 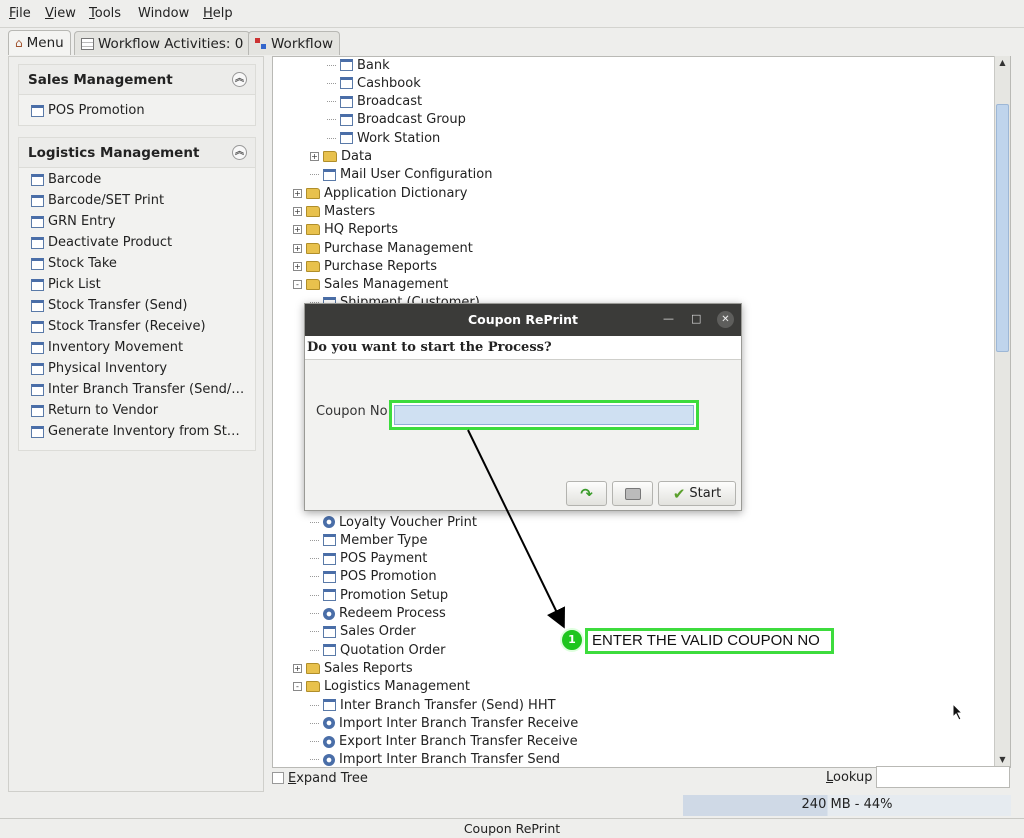 I want to click on tree-label: Quotation Order, so click(x=393, y=650).